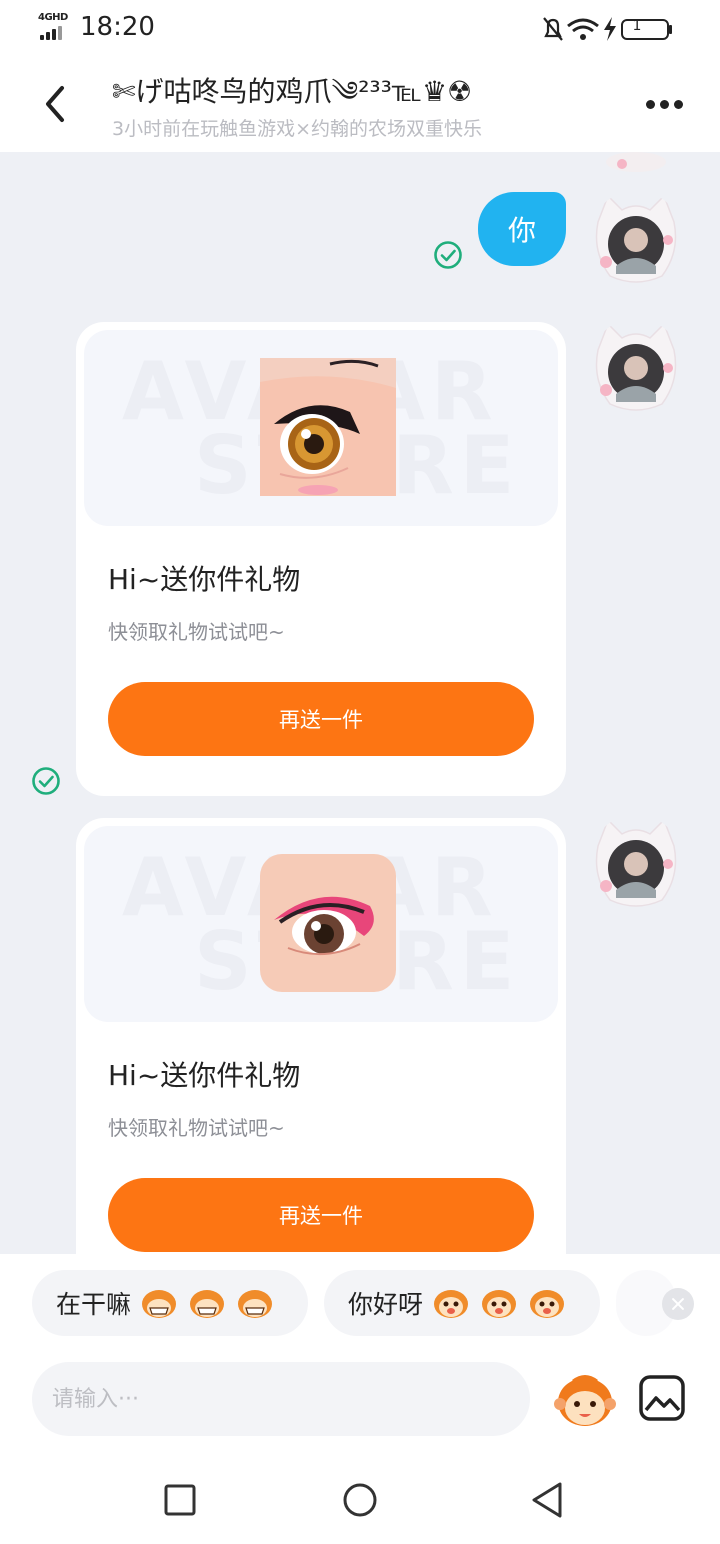 This screenshot has width=720, height=1544. I want to click on more-dots-icon, so click(664, 105).